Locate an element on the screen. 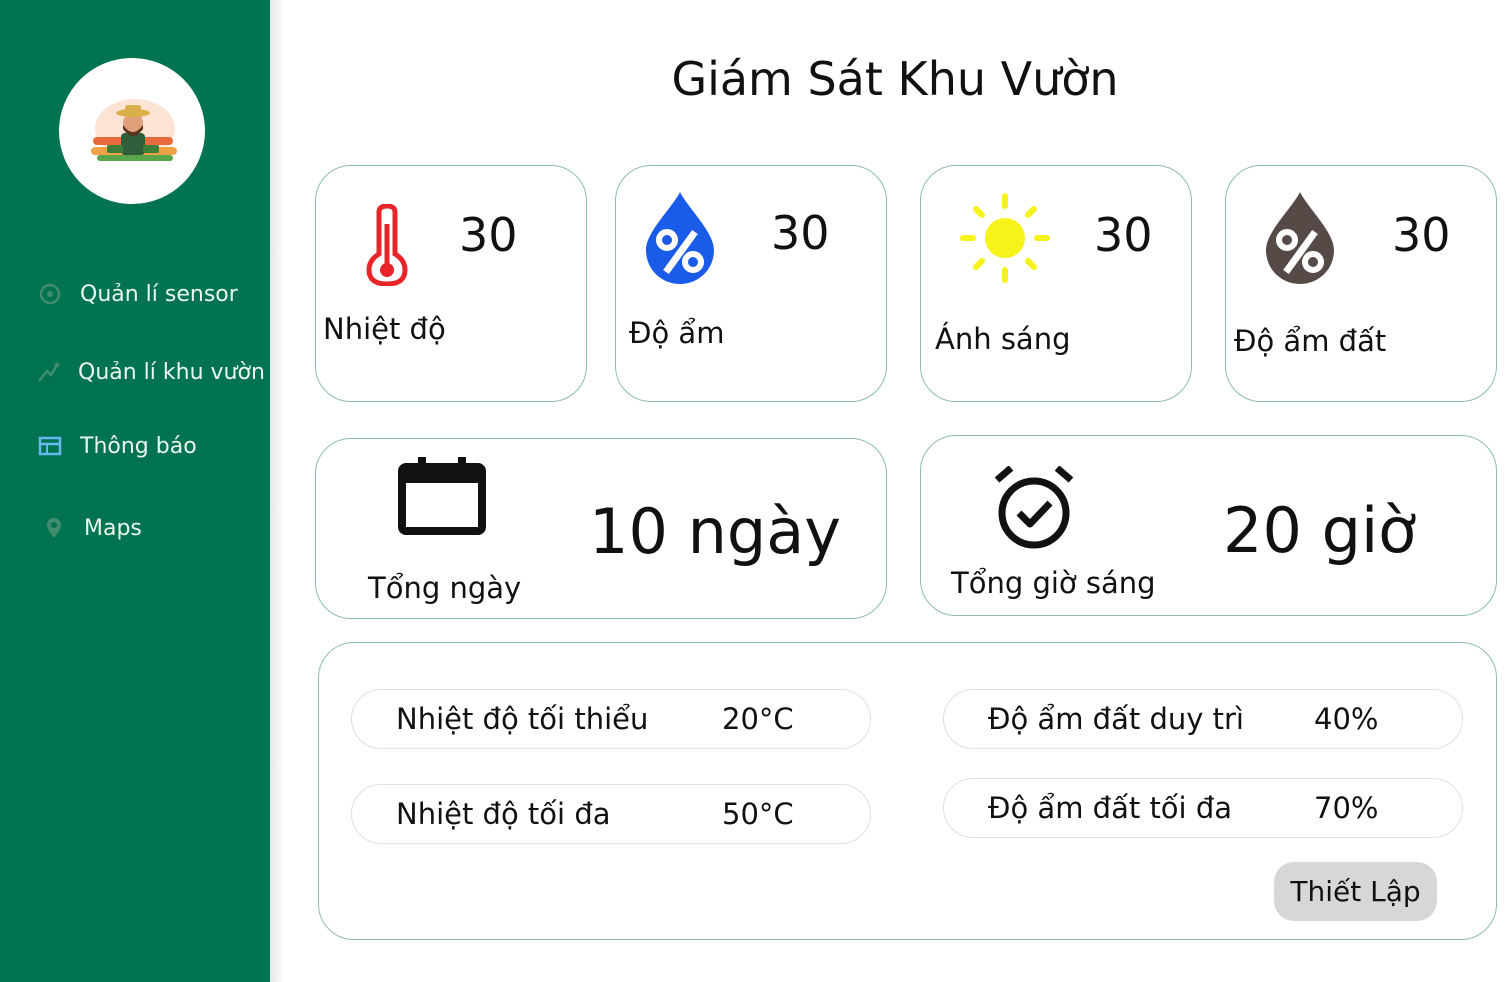 This screenshot has height=982, width=1512. max-temperature-value: 50°C is located at coordinates (758, 814).